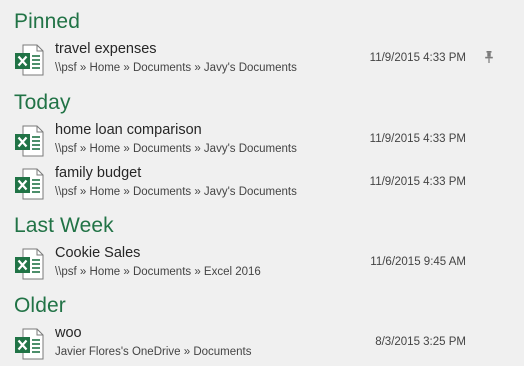 Image resolution: width=524 pixels, height=366 pixels. Describe the element at coordinates (42, 102) in the screenshot. I see `group-header-today: Today` at that location.